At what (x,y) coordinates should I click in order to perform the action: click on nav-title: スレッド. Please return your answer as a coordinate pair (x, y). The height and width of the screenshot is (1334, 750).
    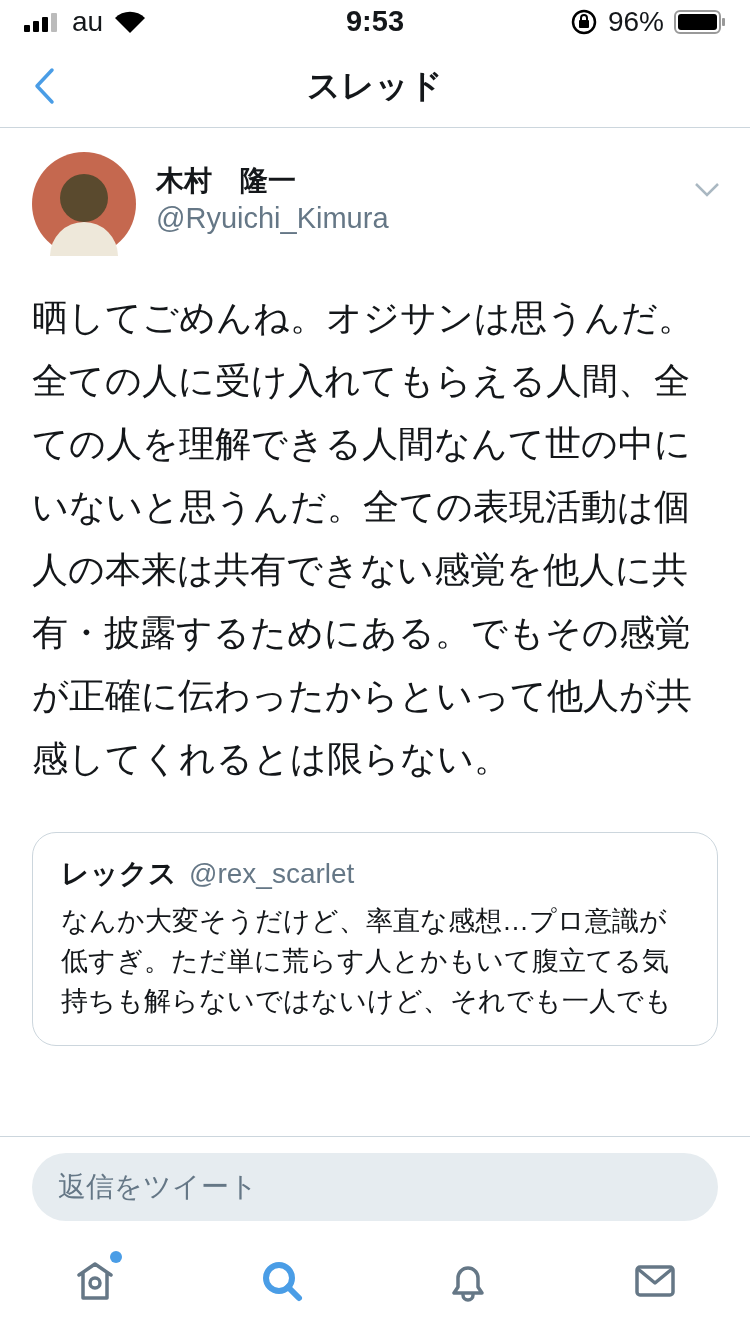
    Looking at the image, I should click on (375, 85).